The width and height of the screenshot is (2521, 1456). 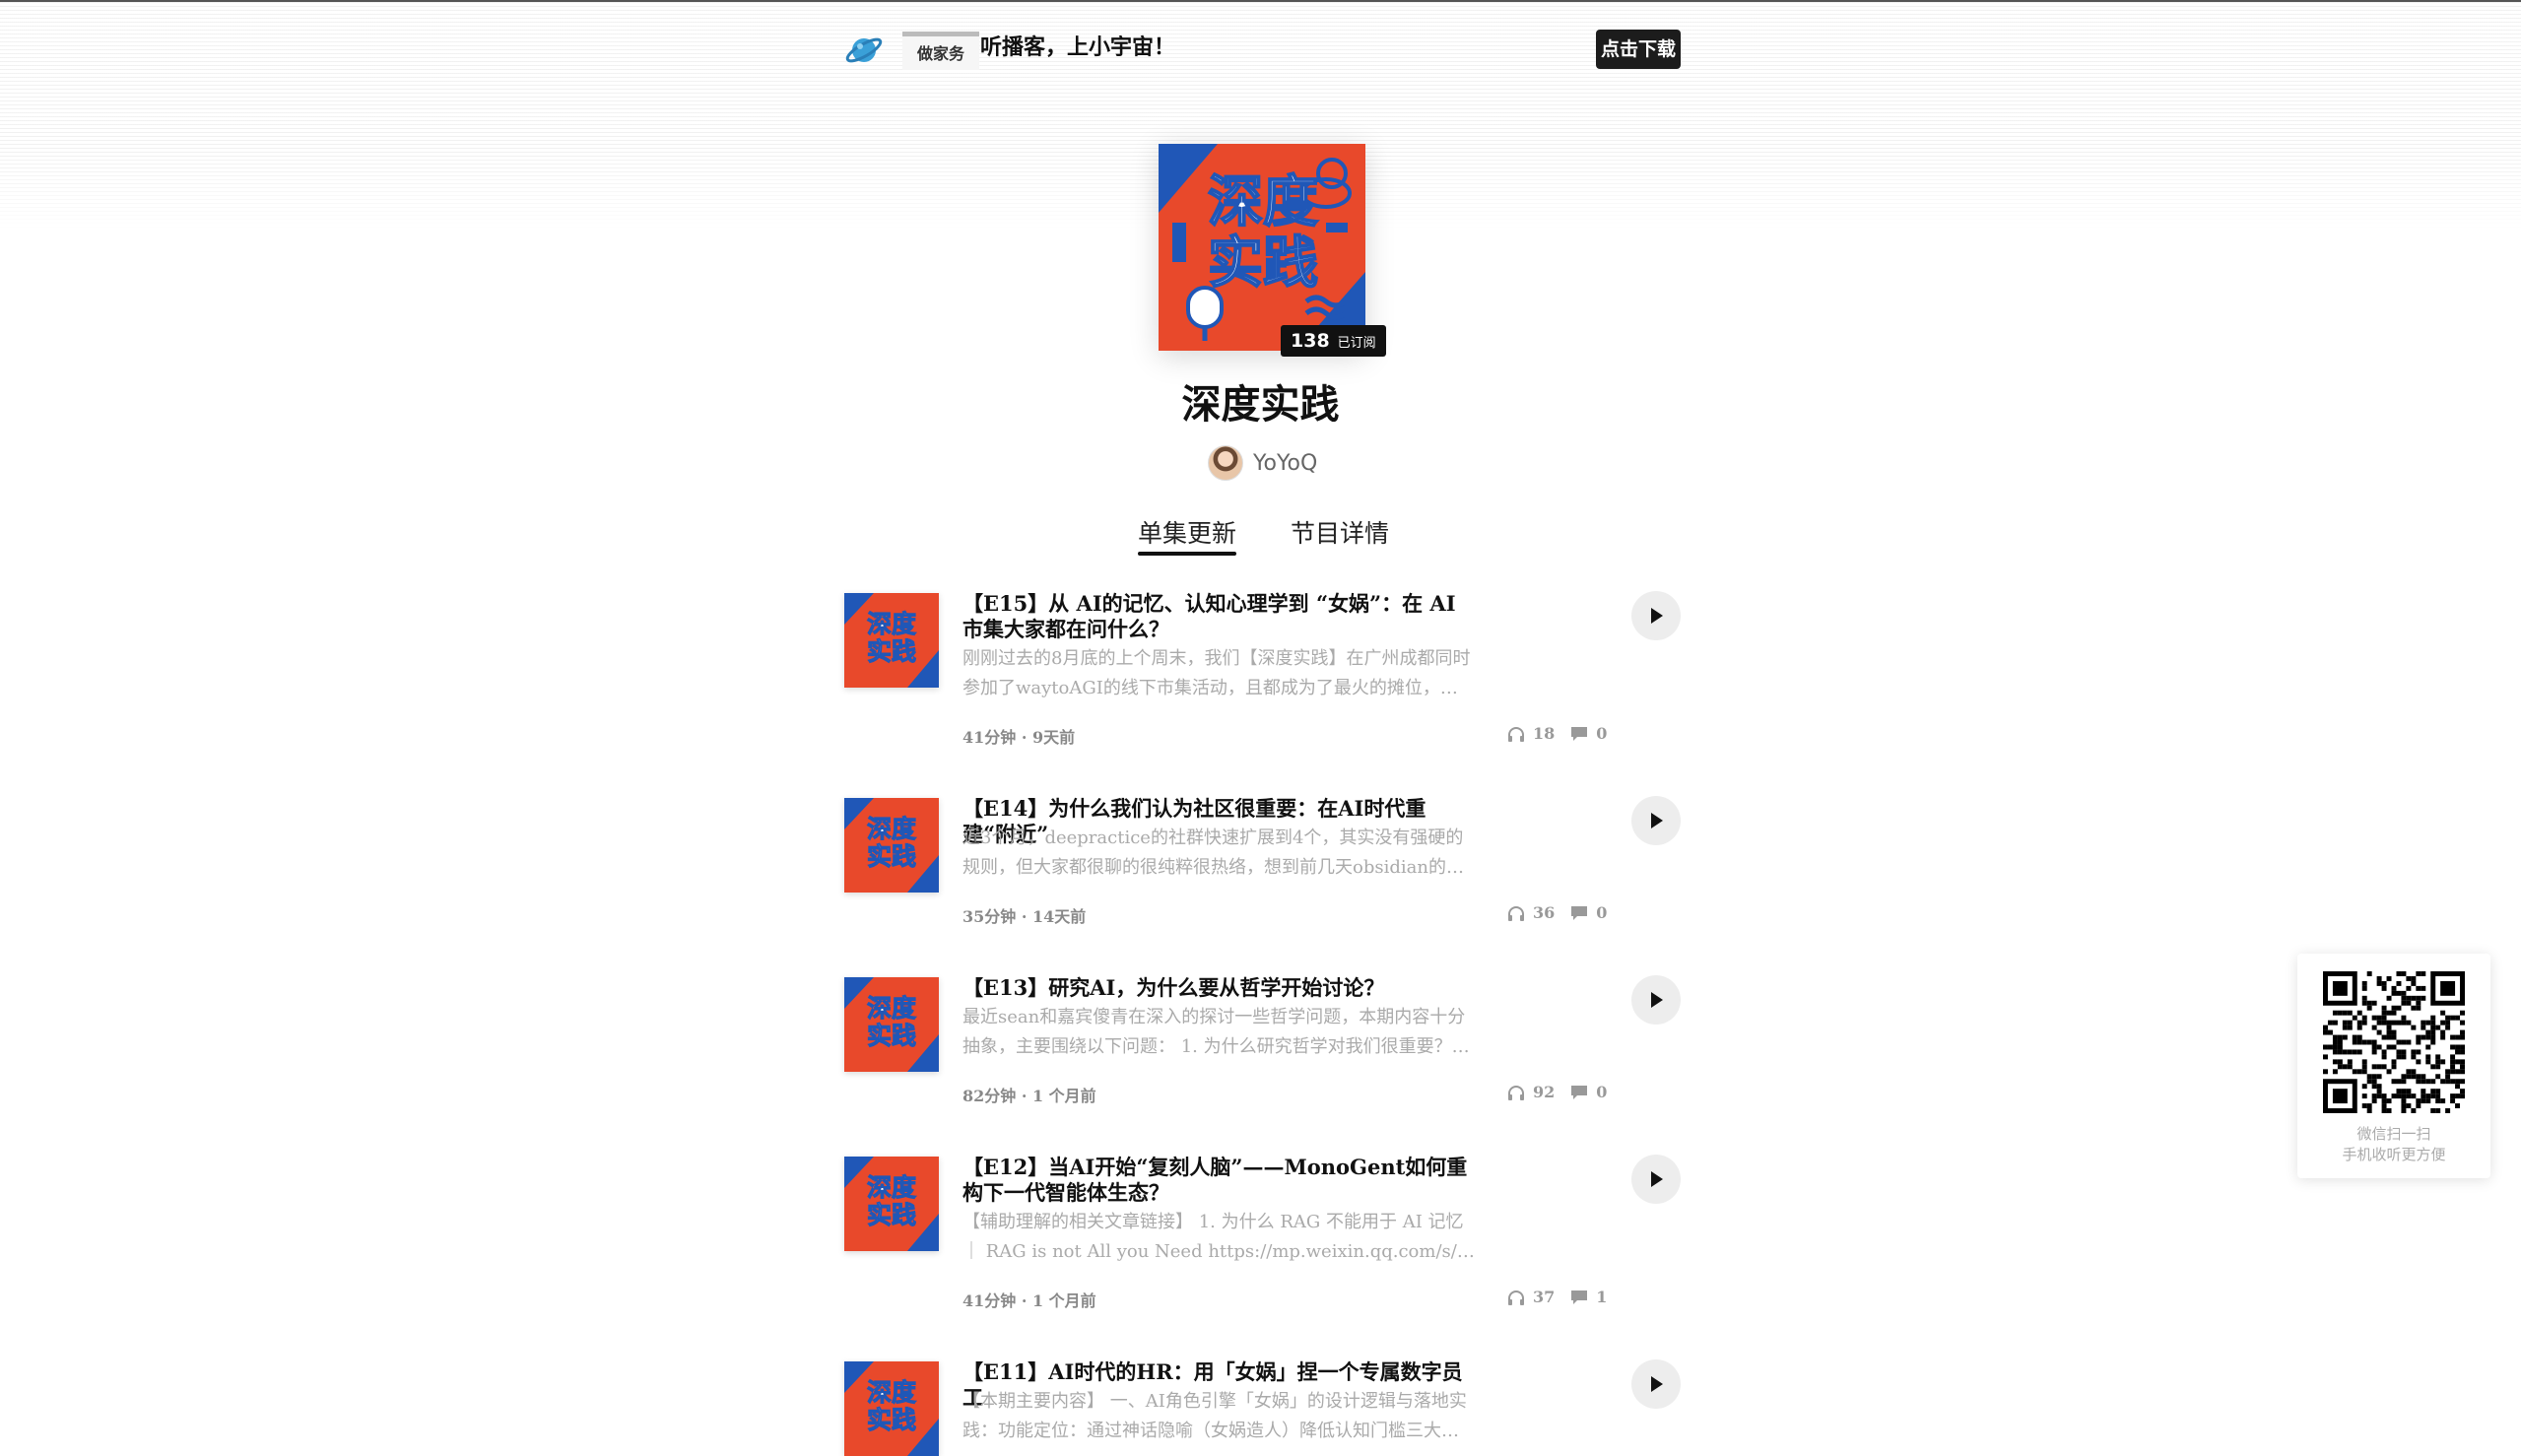 I want to click on episode-title: 【E12】当AI开始“复刻人脑”——MonoGent如何重构下一代智能体生态？, so click(x=1219, y=1180).